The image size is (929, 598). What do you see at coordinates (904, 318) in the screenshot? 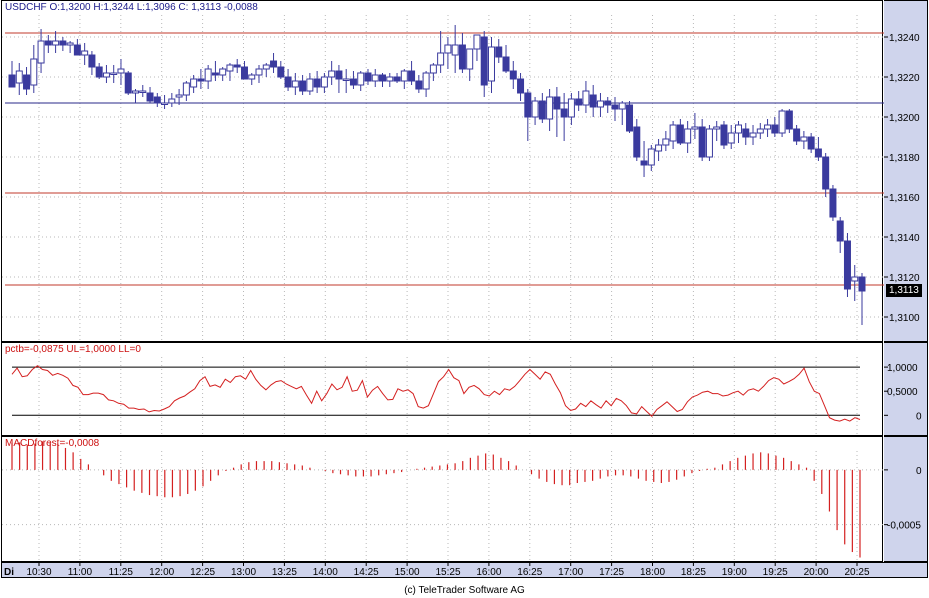
I see `y-tick-label: 1,3100` at bounding box center [904, 318].